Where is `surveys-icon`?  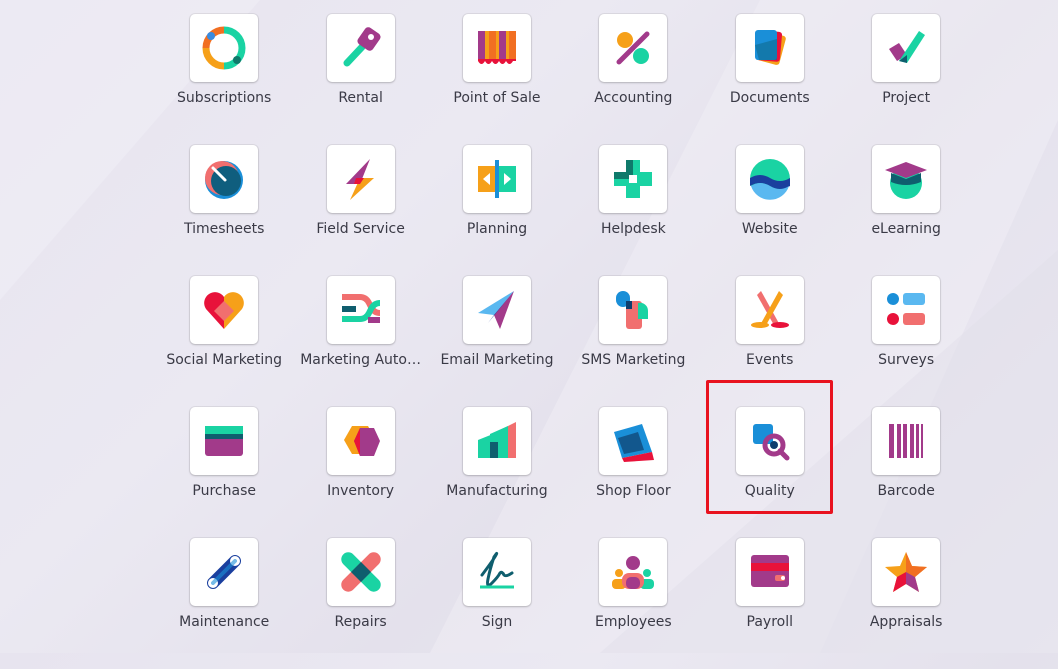 surveys-icon is located at coordinates (906, 309).